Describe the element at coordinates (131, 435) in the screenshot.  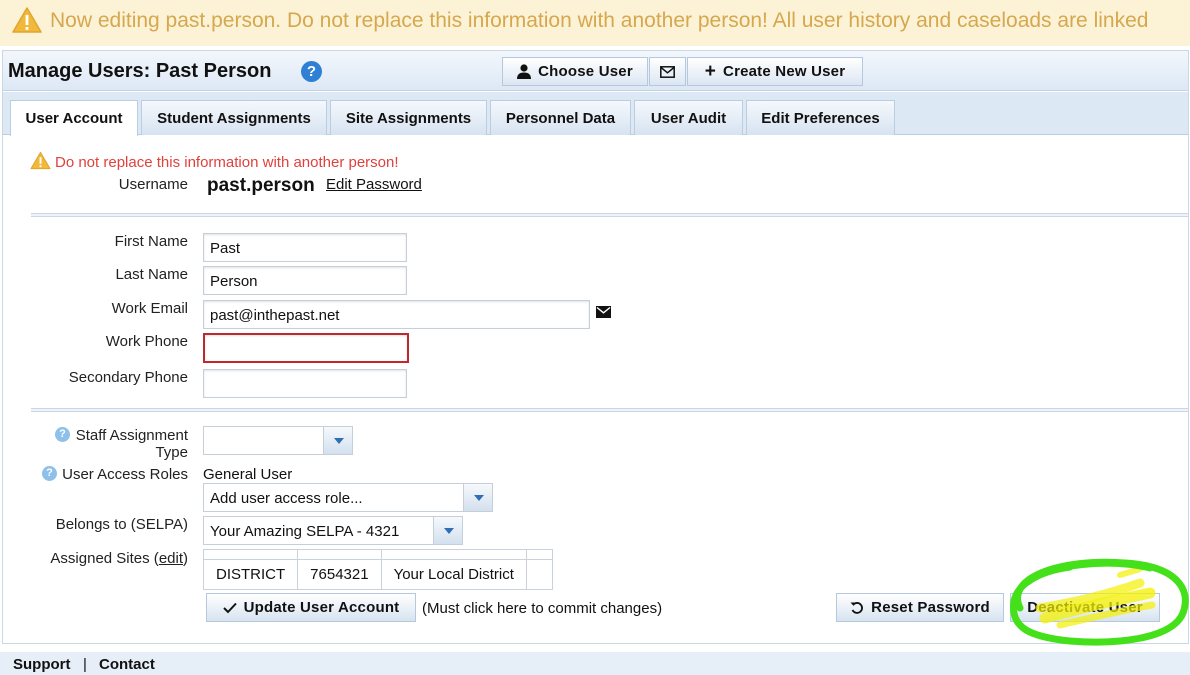
I see `staff-assignment-type-label: Staff Assignment` at that location.